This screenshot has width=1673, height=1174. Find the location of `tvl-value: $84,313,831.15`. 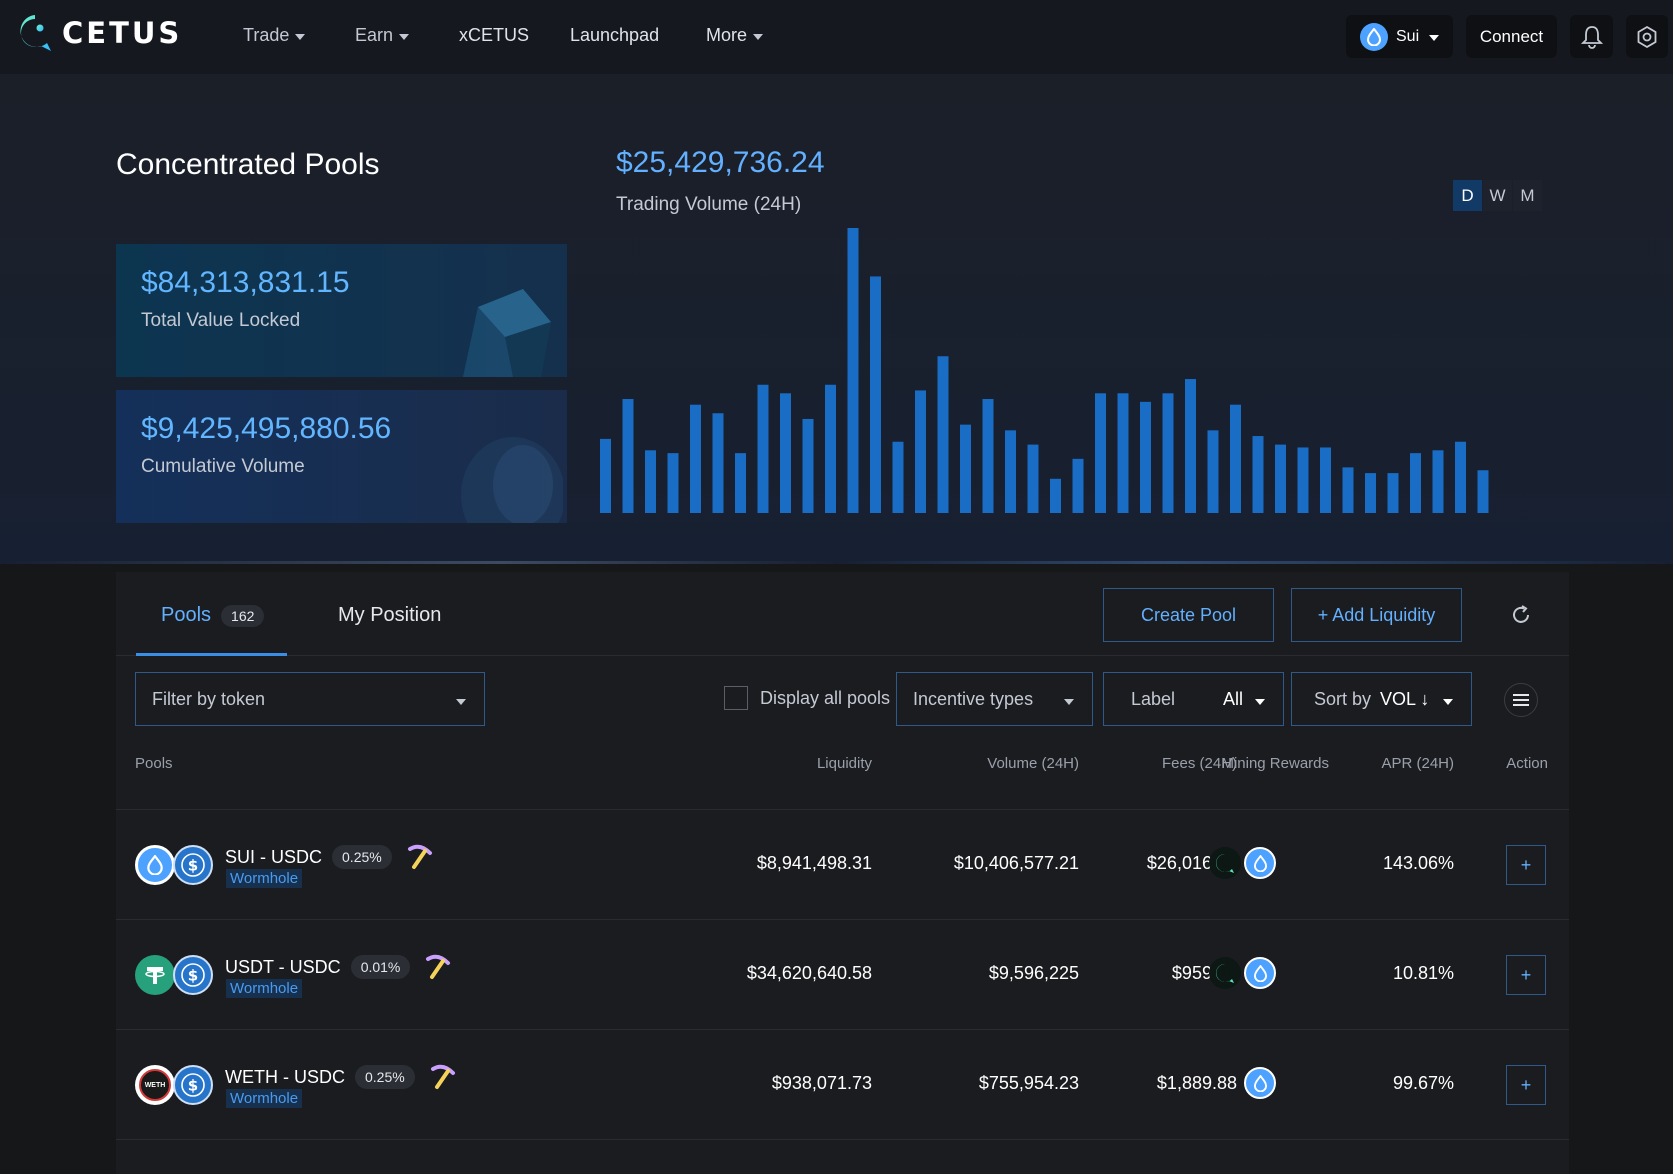

tvl-value: $84,313,831.15 is located at coordinates (245, 282).